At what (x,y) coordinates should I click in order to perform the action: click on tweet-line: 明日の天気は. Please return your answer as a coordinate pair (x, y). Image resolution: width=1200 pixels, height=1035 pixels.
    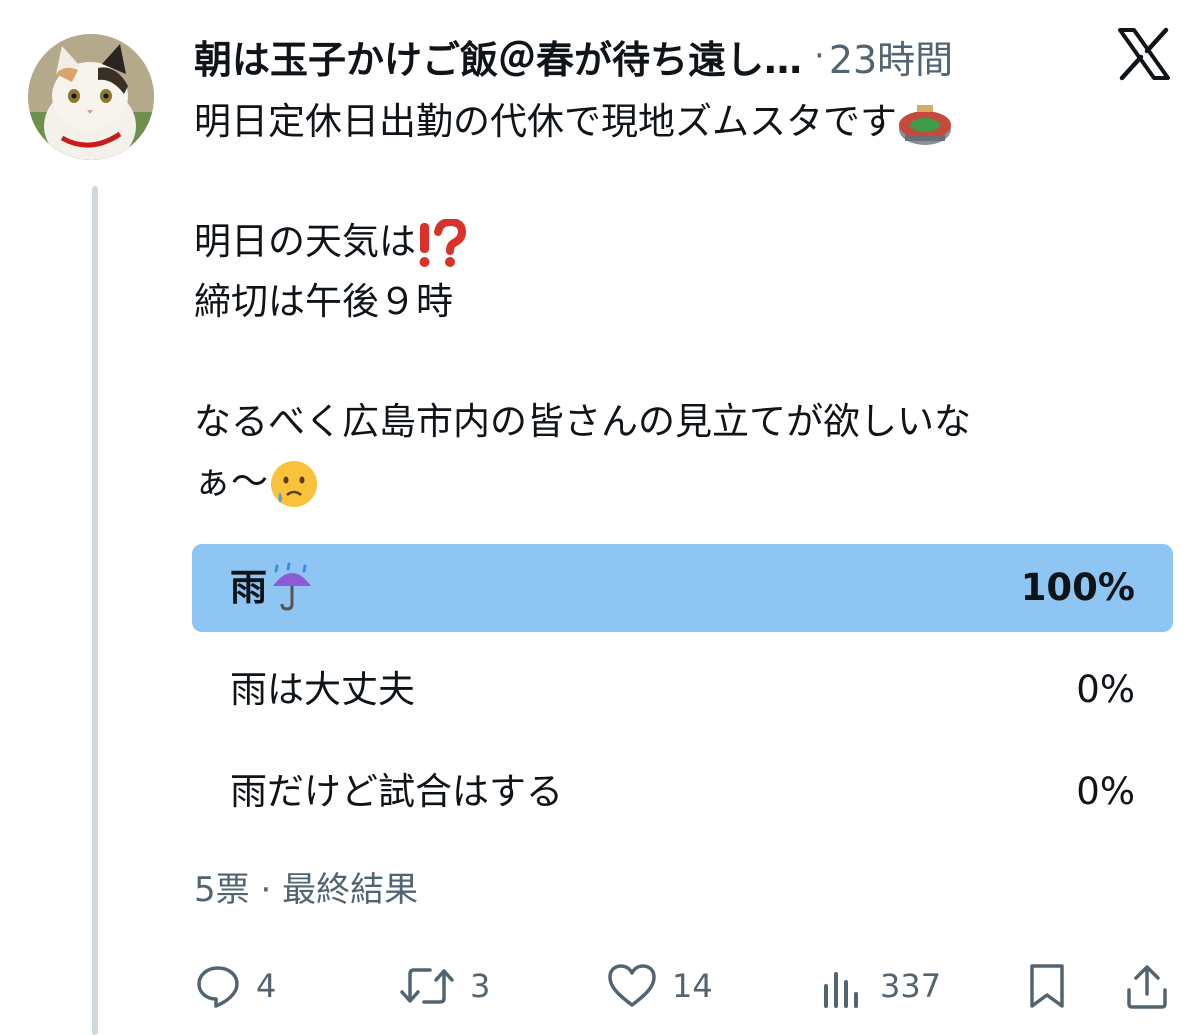
    Looking at the image, I should click on (674, 242).